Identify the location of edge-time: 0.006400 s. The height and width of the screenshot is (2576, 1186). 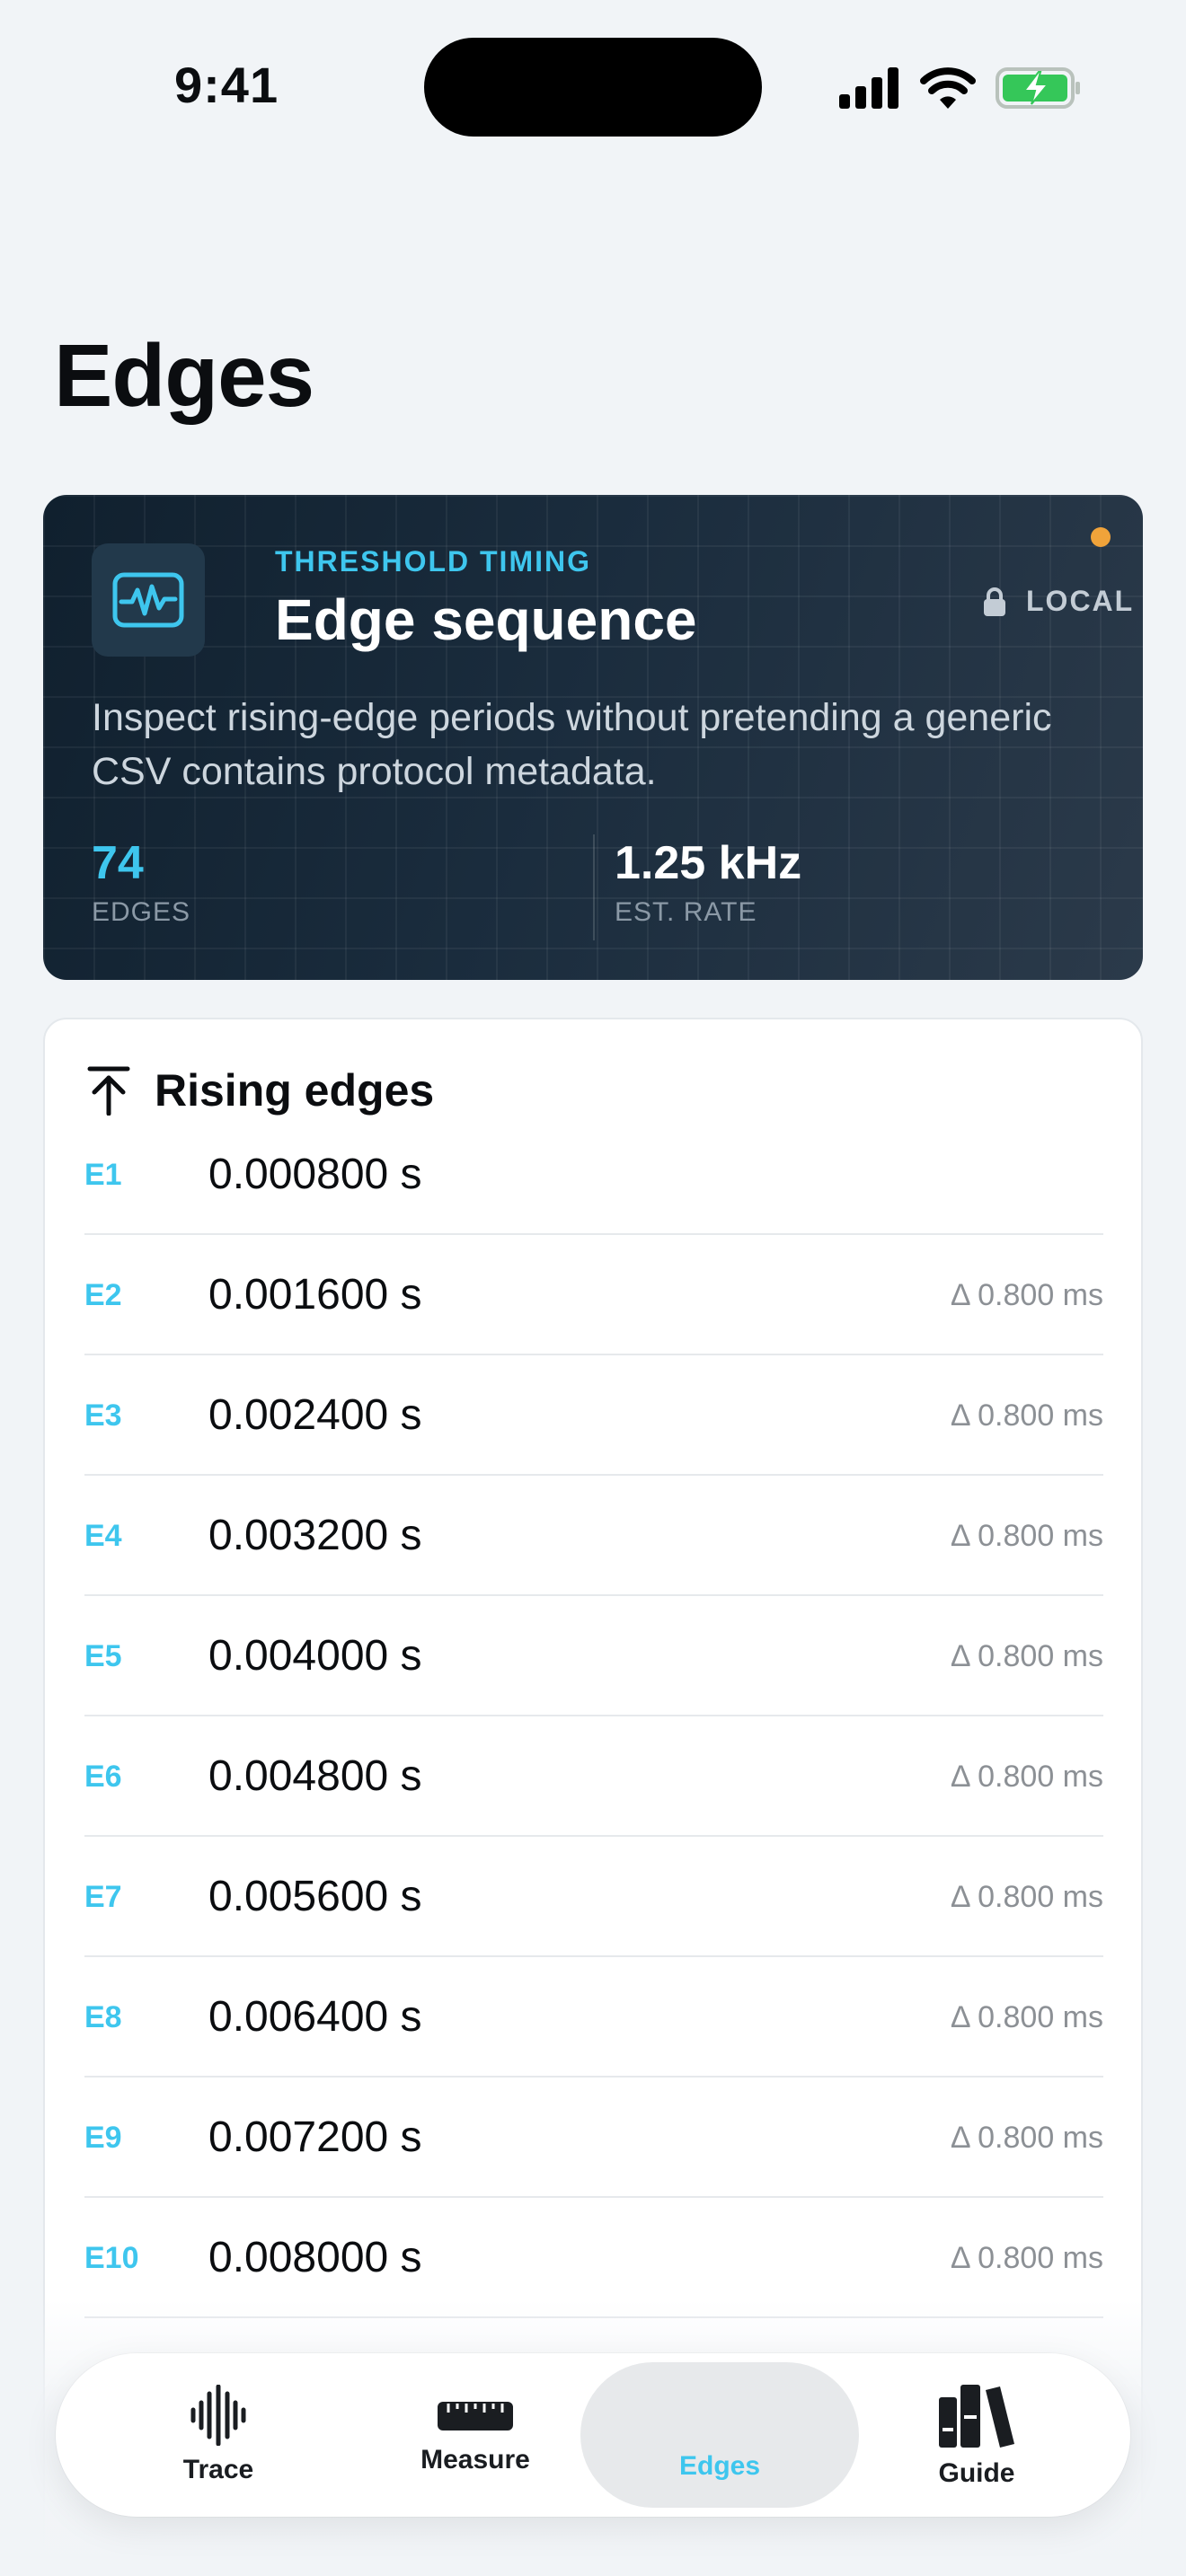
(315, 2017).